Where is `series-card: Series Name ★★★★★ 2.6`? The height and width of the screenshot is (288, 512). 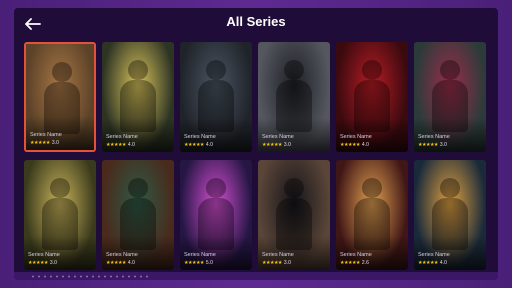
series-card: Series Name ★★★★★ 2.6 is located at coordinates (372, 215).